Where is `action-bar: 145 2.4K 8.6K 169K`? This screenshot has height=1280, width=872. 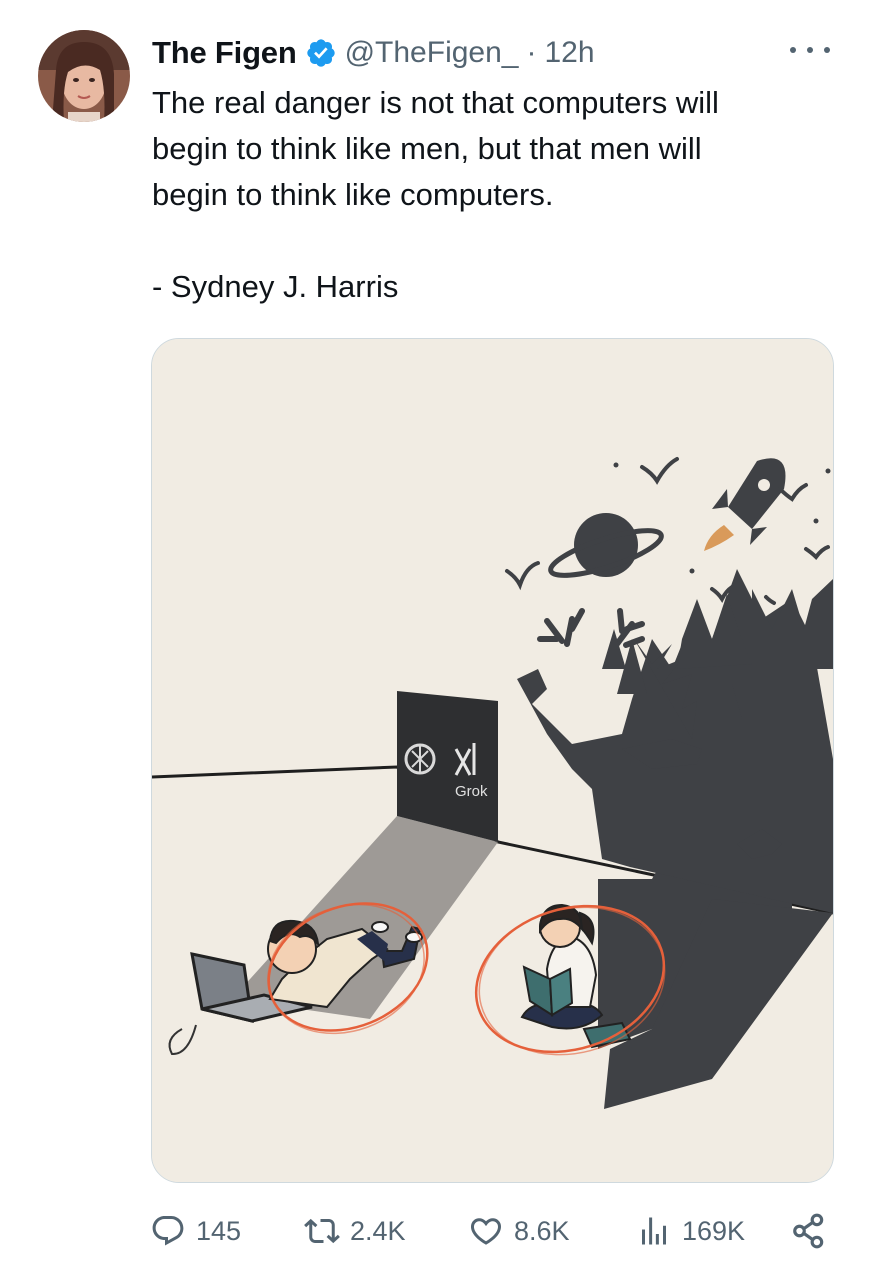 action-bar: 145 2.4K 8.6K 169K is located at coordinates (495, 1231).